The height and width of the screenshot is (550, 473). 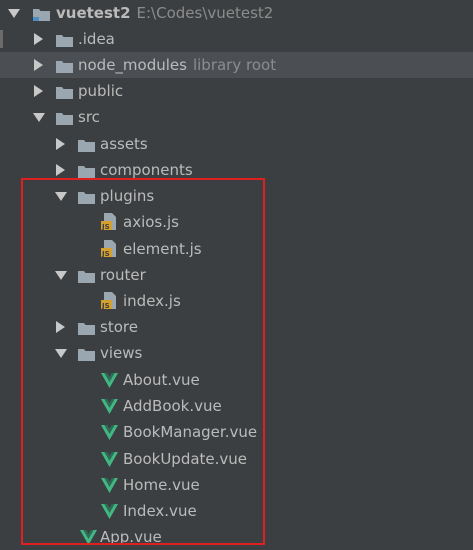 What do you see at coordinates (236, 39) in the screenshot?
I see `tree-item-idea: .idea` at bounding box center [236, 39].